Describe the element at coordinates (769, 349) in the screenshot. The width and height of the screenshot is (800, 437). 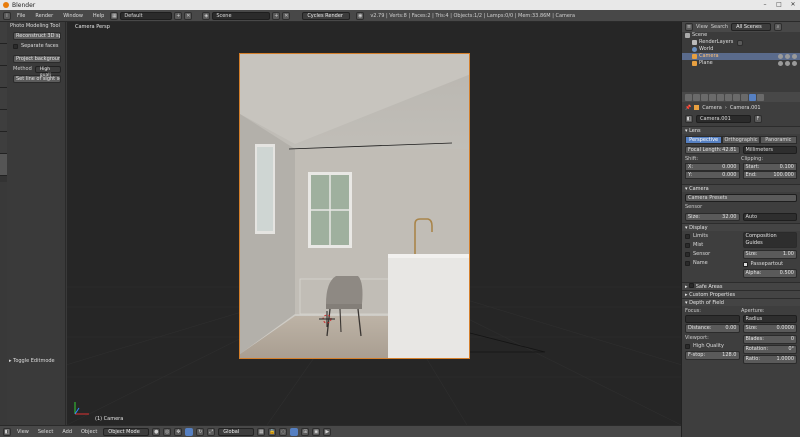
I see `rotation-field: Rotation: 0°` at that location.